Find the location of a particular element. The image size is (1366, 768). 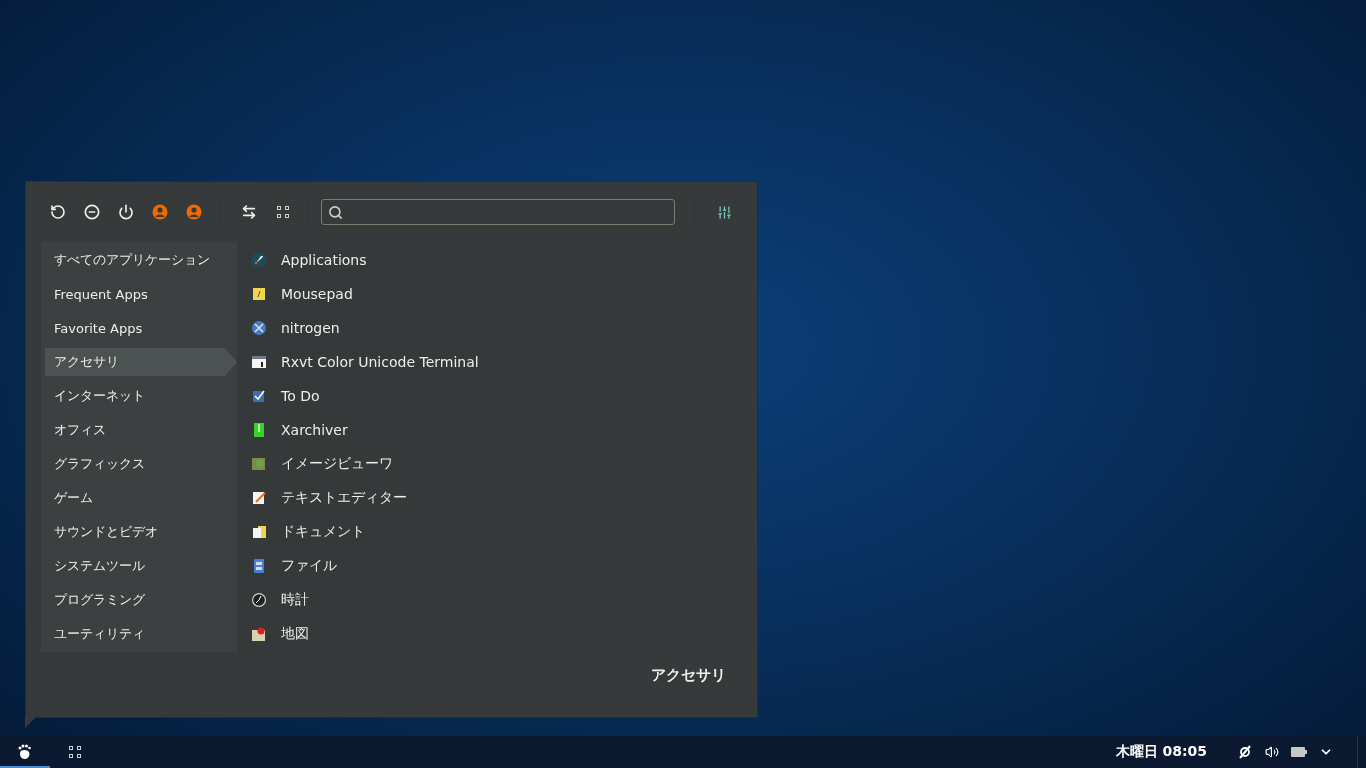

clock-icon is located at coordinates (259, 600).